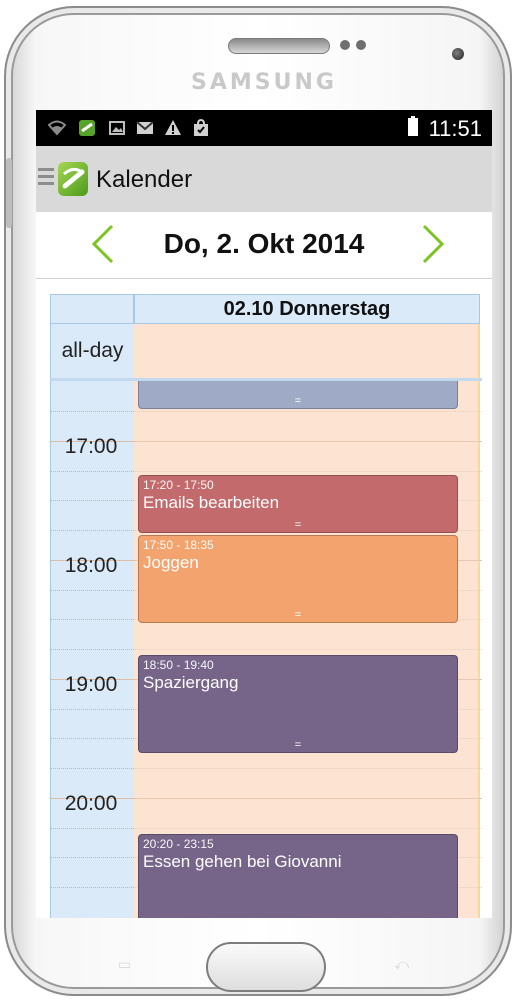 Image resolution: width=516 pixels, height=1000 pixels. I want to click on event-essen-gehen-bei-giovanni: 20:20 - 23:15 Essen gehen bei Giovanni, so click(298, 876).